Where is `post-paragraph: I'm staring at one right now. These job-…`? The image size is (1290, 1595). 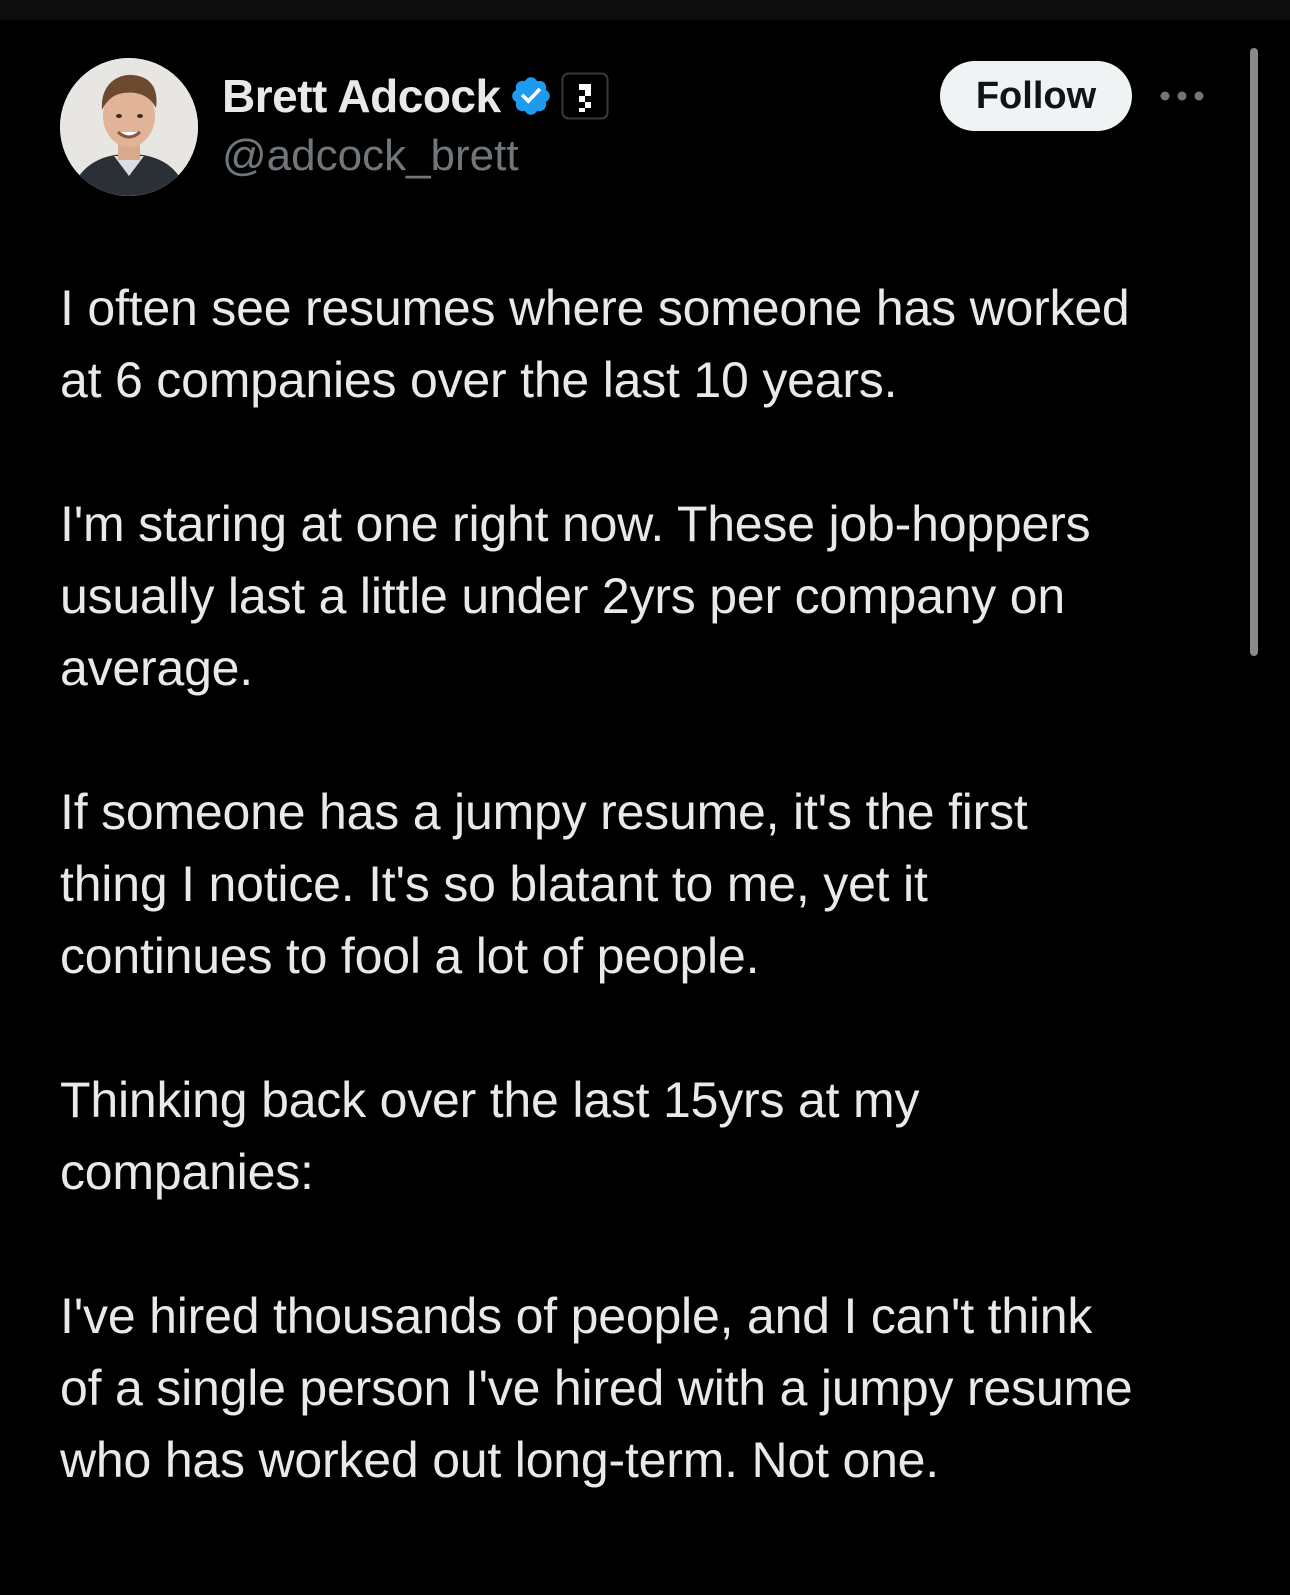 post-paragraph: I'm staring at one right now. These job-… is located at coordinates (575, 596).